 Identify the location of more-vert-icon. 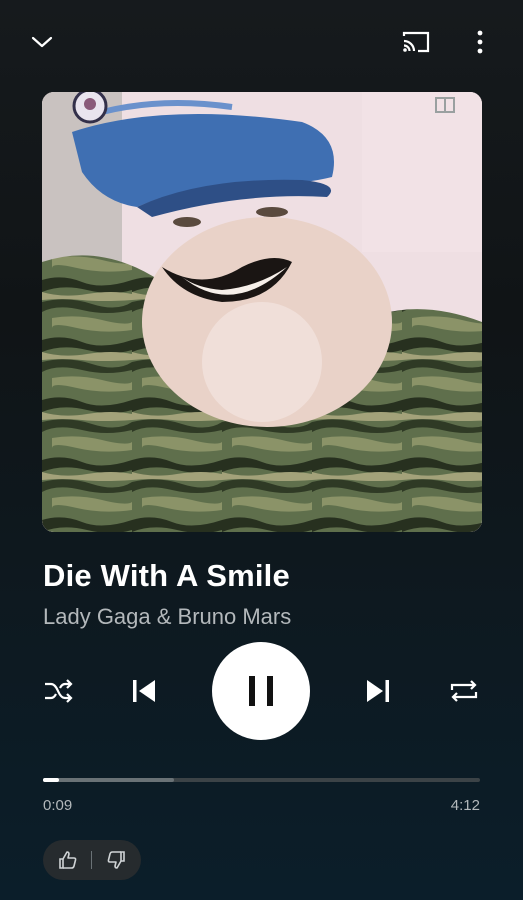
(480, 42).